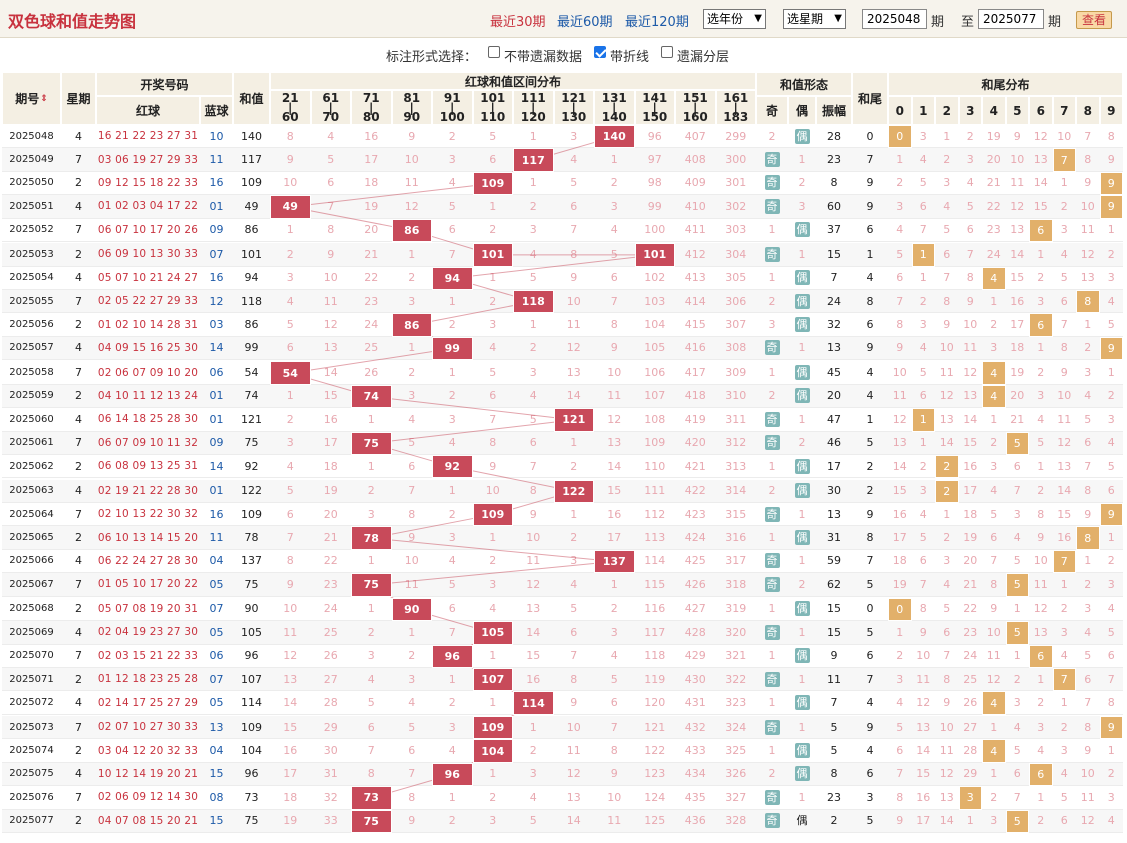 Image resolution: width=1127 pixels, height=843 pixels. What do you see at coordinates (330, 821) in the screenshot?
I see `zone-miss-cell: 33` at bounding box center [330, 821].